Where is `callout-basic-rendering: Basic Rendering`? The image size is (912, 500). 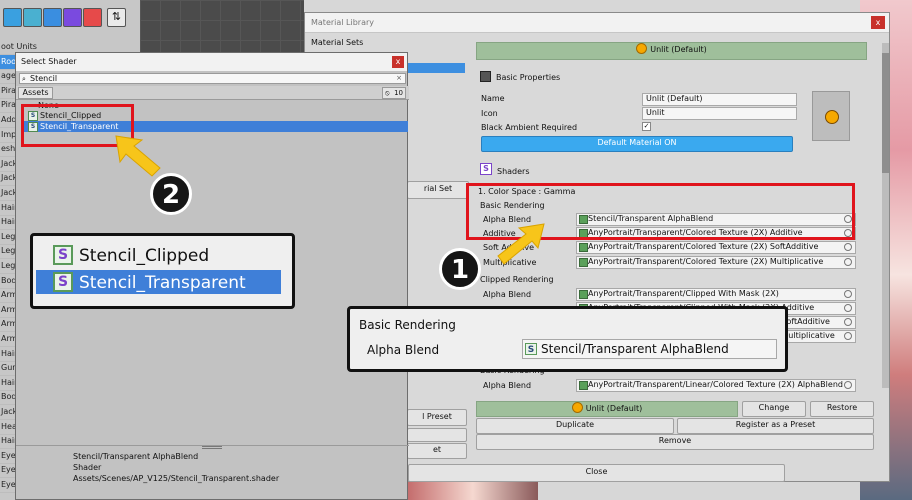
callout-basic-rendering: Basic Rendering is located at coordinates (407, 325).